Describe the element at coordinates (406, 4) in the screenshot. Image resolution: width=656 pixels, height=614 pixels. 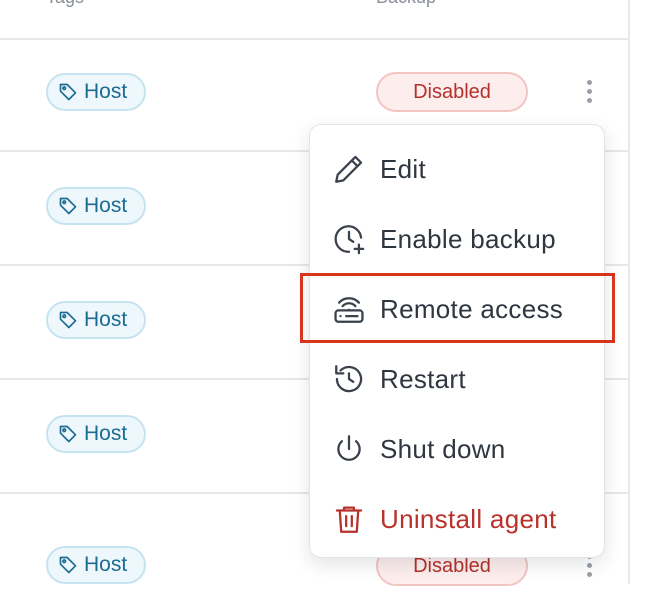
I see `column-header-backup: Backup` at that location.